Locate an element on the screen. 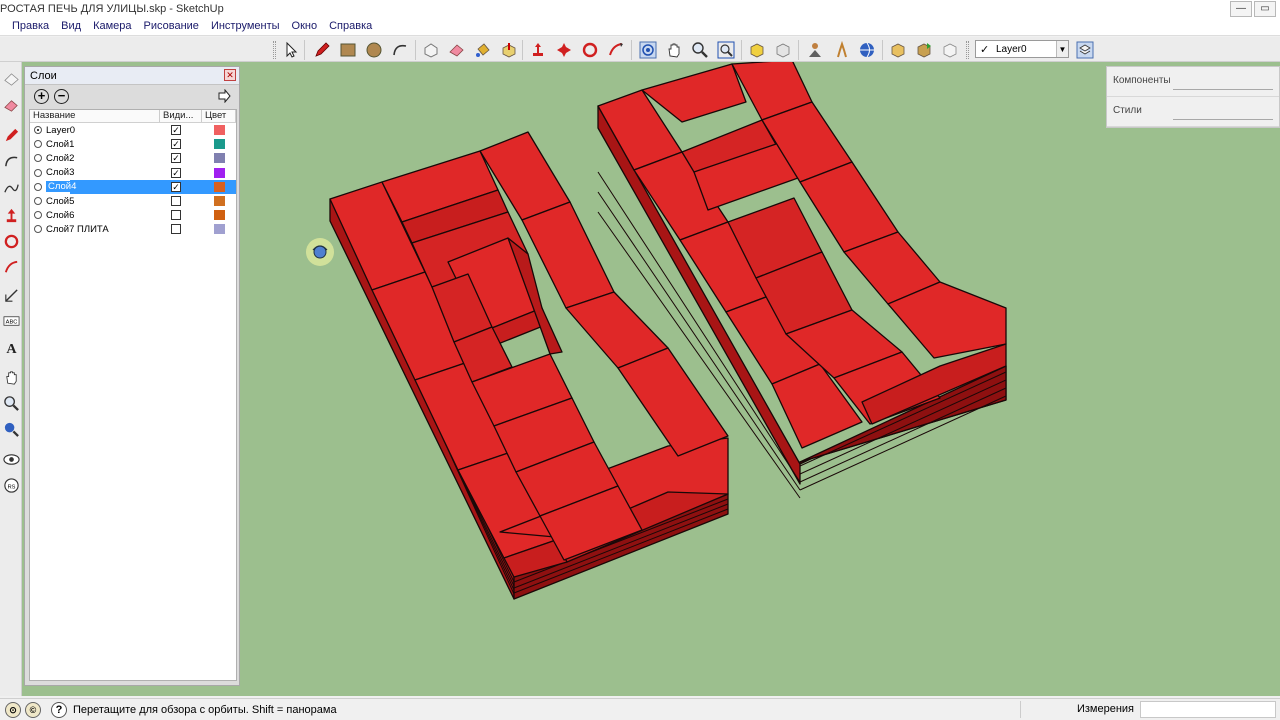 This screenshot has width=1280, height=720. layer-name-cell: Слой1 is located at coordinates (95, 144).